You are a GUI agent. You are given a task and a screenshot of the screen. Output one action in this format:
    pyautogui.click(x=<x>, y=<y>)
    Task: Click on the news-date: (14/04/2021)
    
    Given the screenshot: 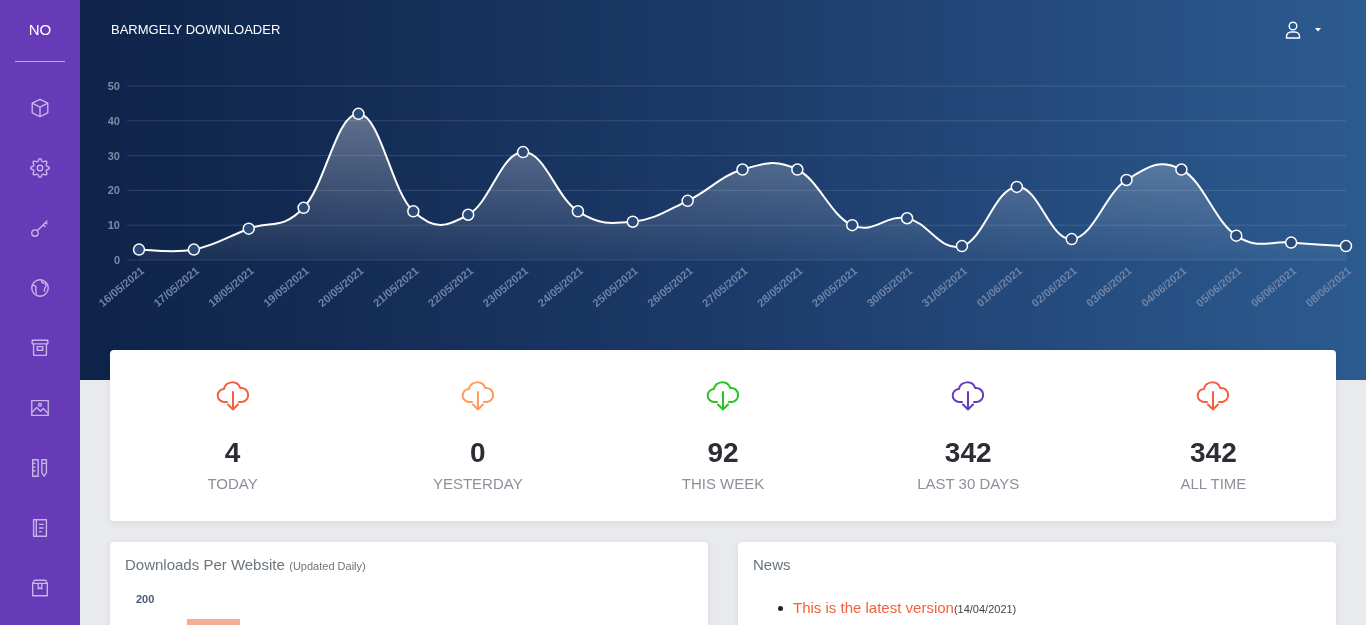 What is the action you would take?
    pyautogui.click(x=985, y=609)
    